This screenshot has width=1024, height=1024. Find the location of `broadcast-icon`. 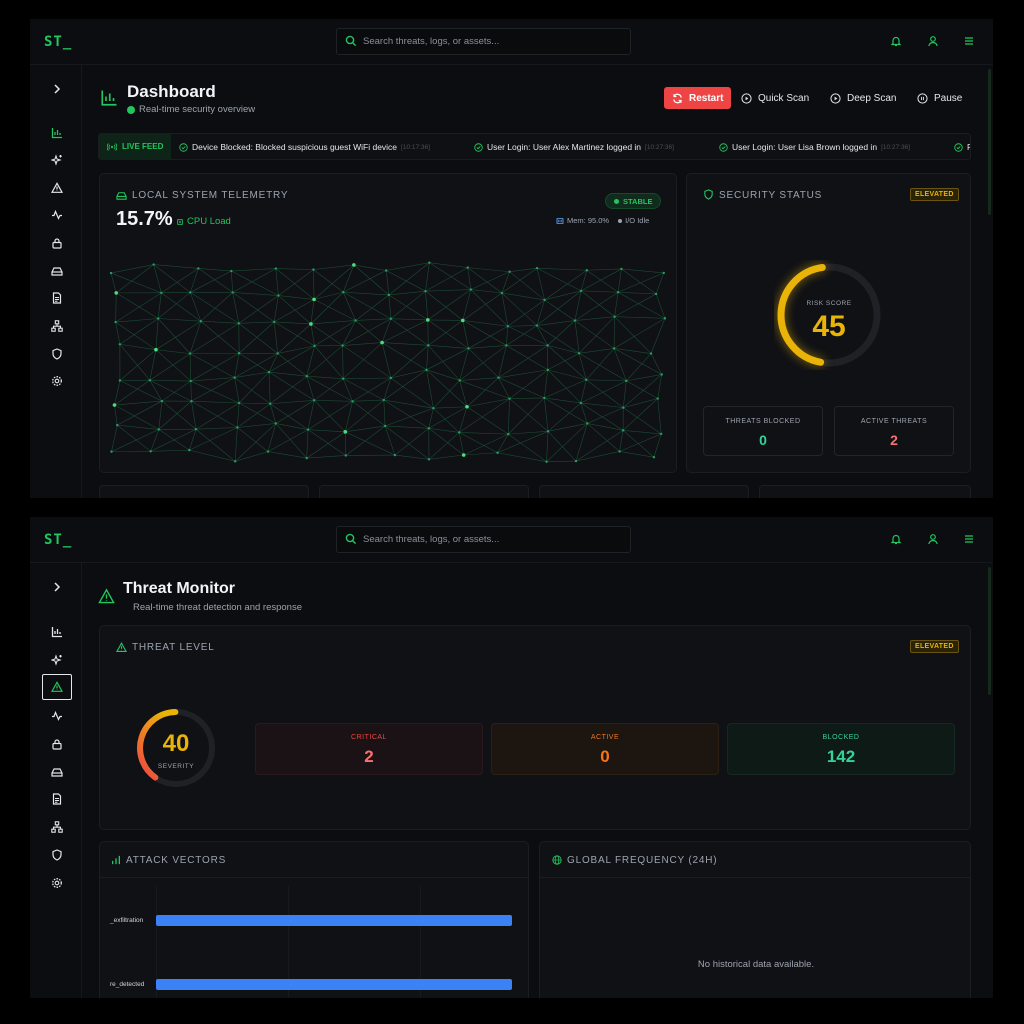

broadcast-icon is located at coordinates (112, 146).